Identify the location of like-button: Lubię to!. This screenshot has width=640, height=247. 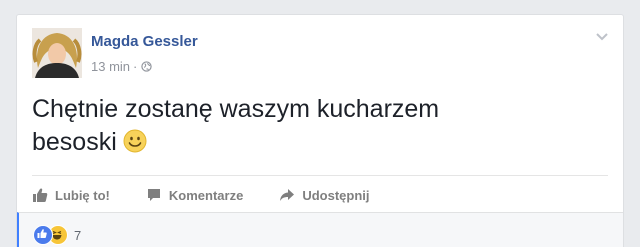
(71, 195).